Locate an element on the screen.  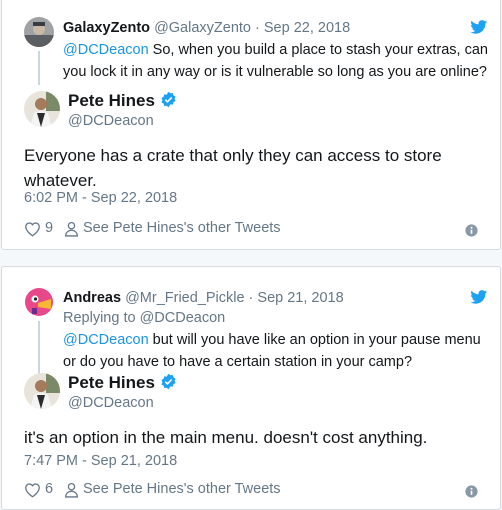
tweet-timestamp: 7:47 PM - Sep 21, 2018 is located at coordinates (100, 461).